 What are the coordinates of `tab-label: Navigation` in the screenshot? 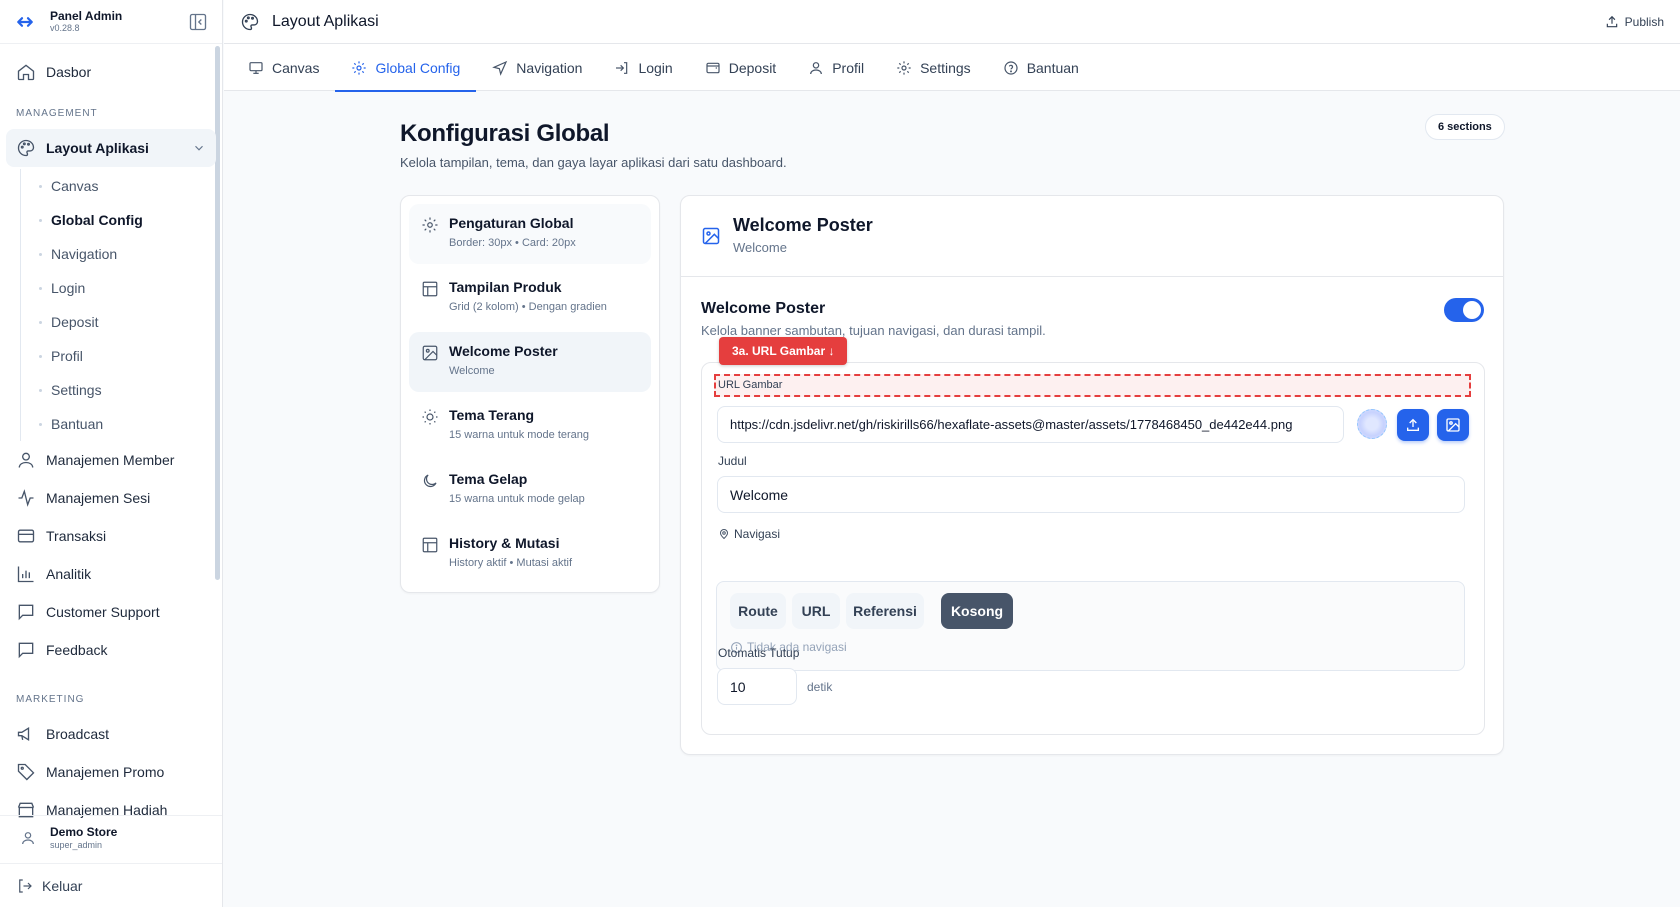 It's located at (549, 67).